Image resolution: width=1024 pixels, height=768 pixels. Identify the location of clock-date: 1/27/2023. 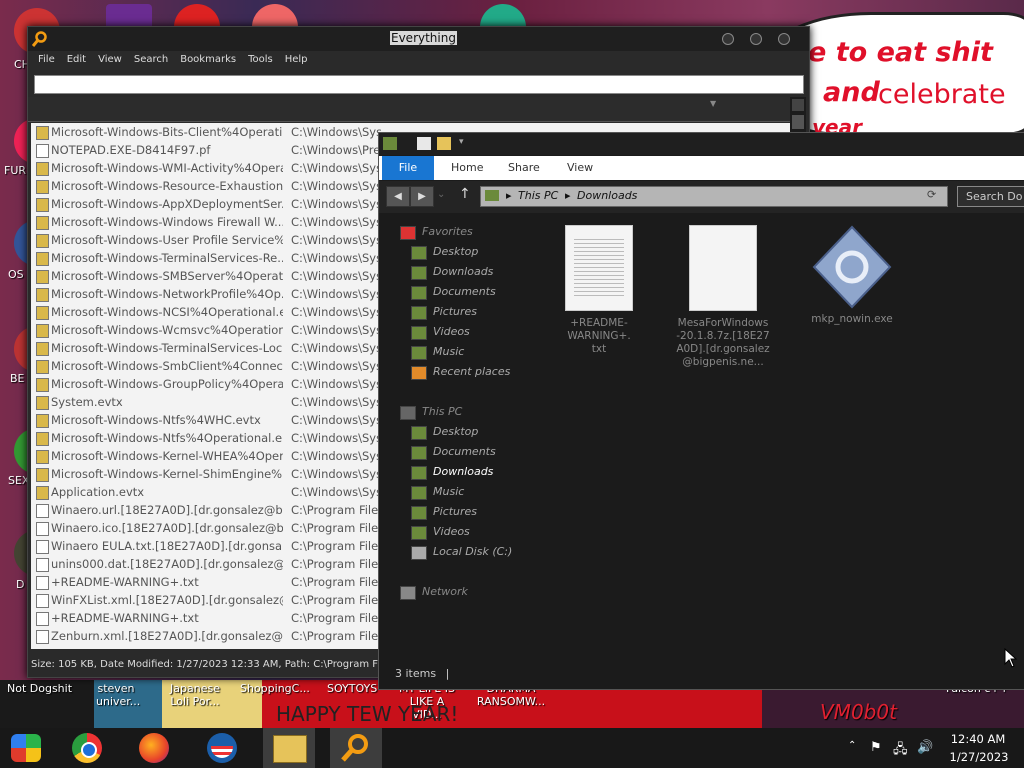
(979, 757).